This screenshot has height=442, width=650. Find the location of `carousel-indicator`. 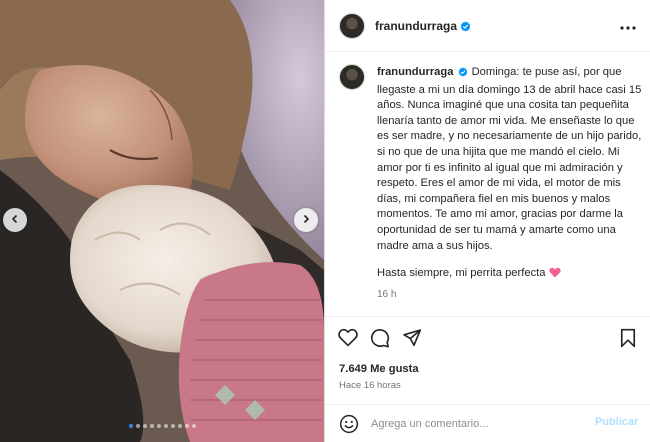

carousel-indicator is located at coordinates (162, 426).